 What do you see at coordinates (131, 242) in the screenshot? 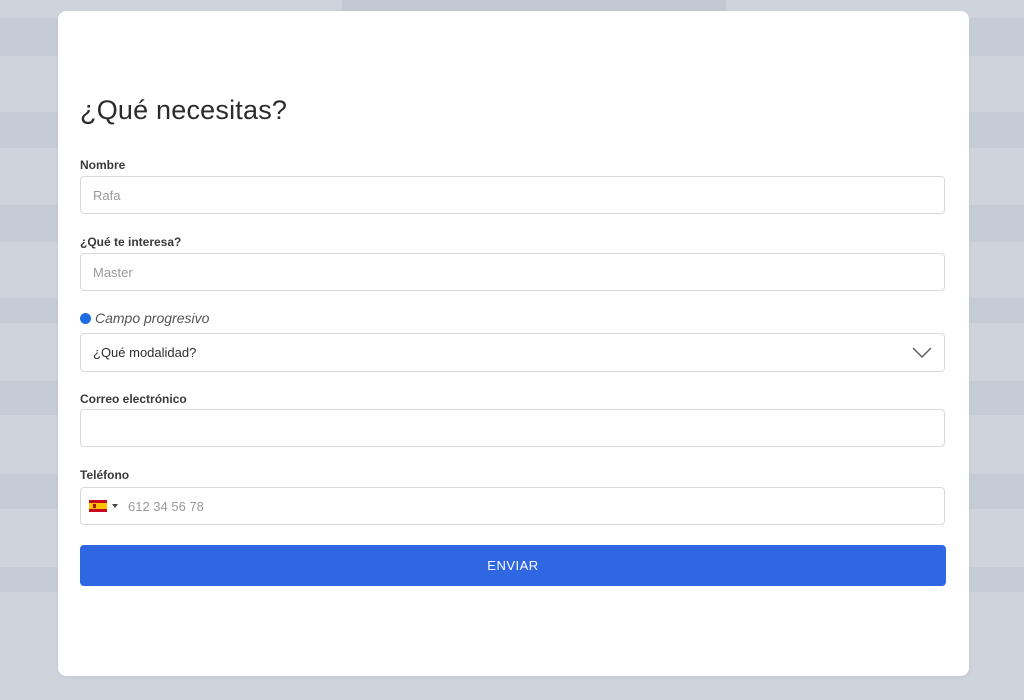
I see `interes-label: ¿Qué te interesa?` at bounding box center [131, 242].